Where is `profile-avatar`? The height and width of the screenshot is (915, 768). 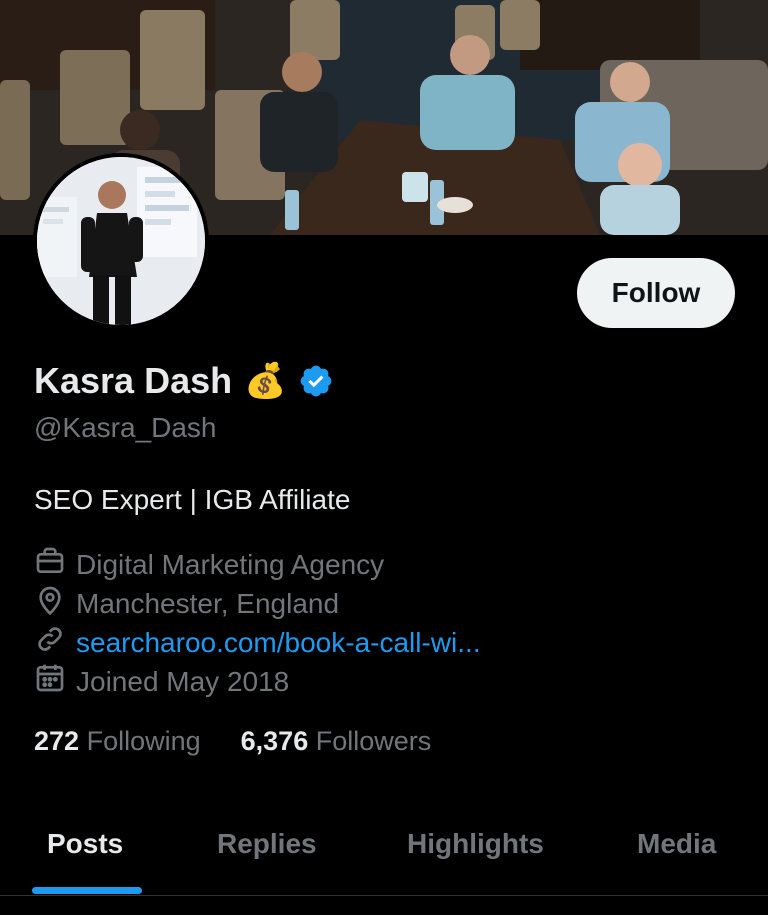
profile-avatar is located at coordinates (121, 241).